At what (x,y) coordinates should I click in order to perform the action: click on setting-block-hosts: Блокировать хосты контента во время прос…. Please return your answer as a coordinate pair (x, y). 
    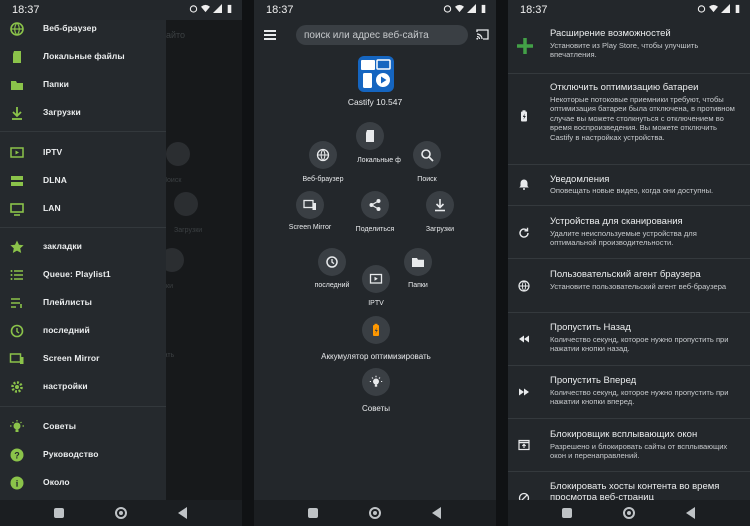
    Looking at the image, I should click on (629, 486).